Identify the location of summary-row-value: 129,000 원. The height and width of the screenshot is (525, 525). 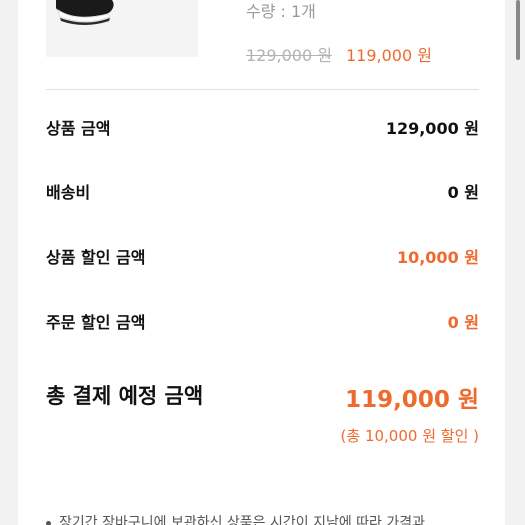
(432, 128).